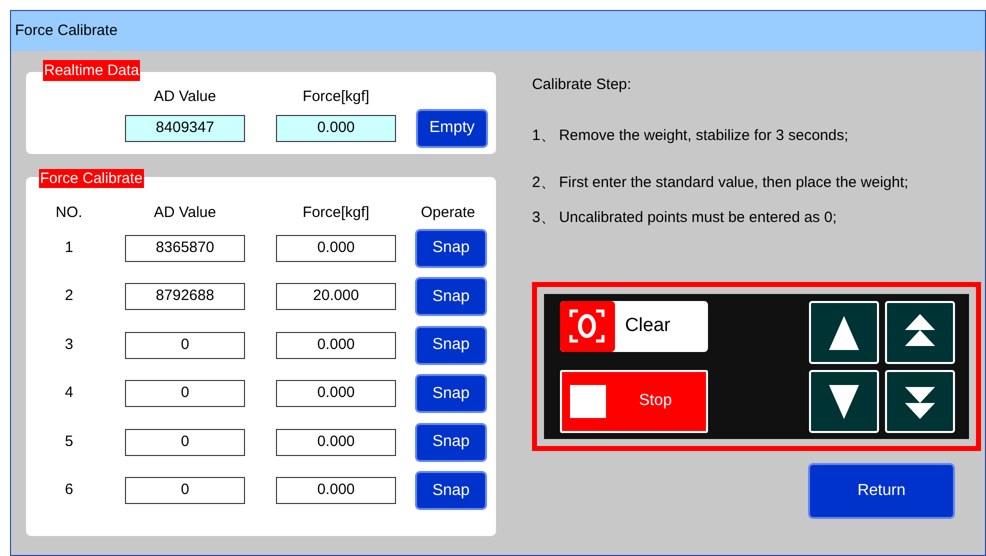 Image resolution: width=986 pixels, height=556 pixels. Describe the element at coordinates (634, 326) in the screenshot. I see `clear-button: Clear` at that location.